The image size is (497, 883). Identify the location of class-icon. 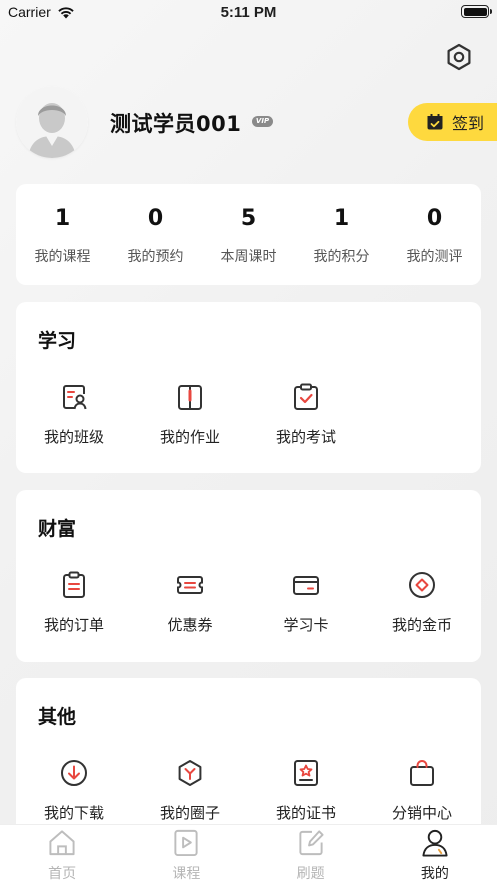
(75, 397).